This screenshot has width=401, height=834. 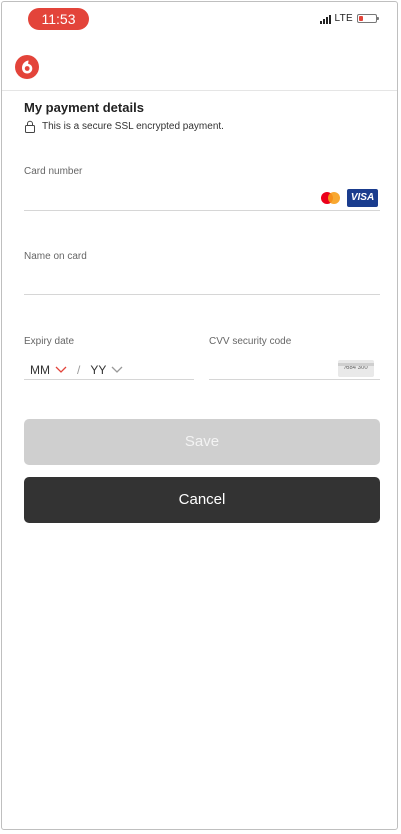 I want to click on battery-icon, so click(x=368, y=18).